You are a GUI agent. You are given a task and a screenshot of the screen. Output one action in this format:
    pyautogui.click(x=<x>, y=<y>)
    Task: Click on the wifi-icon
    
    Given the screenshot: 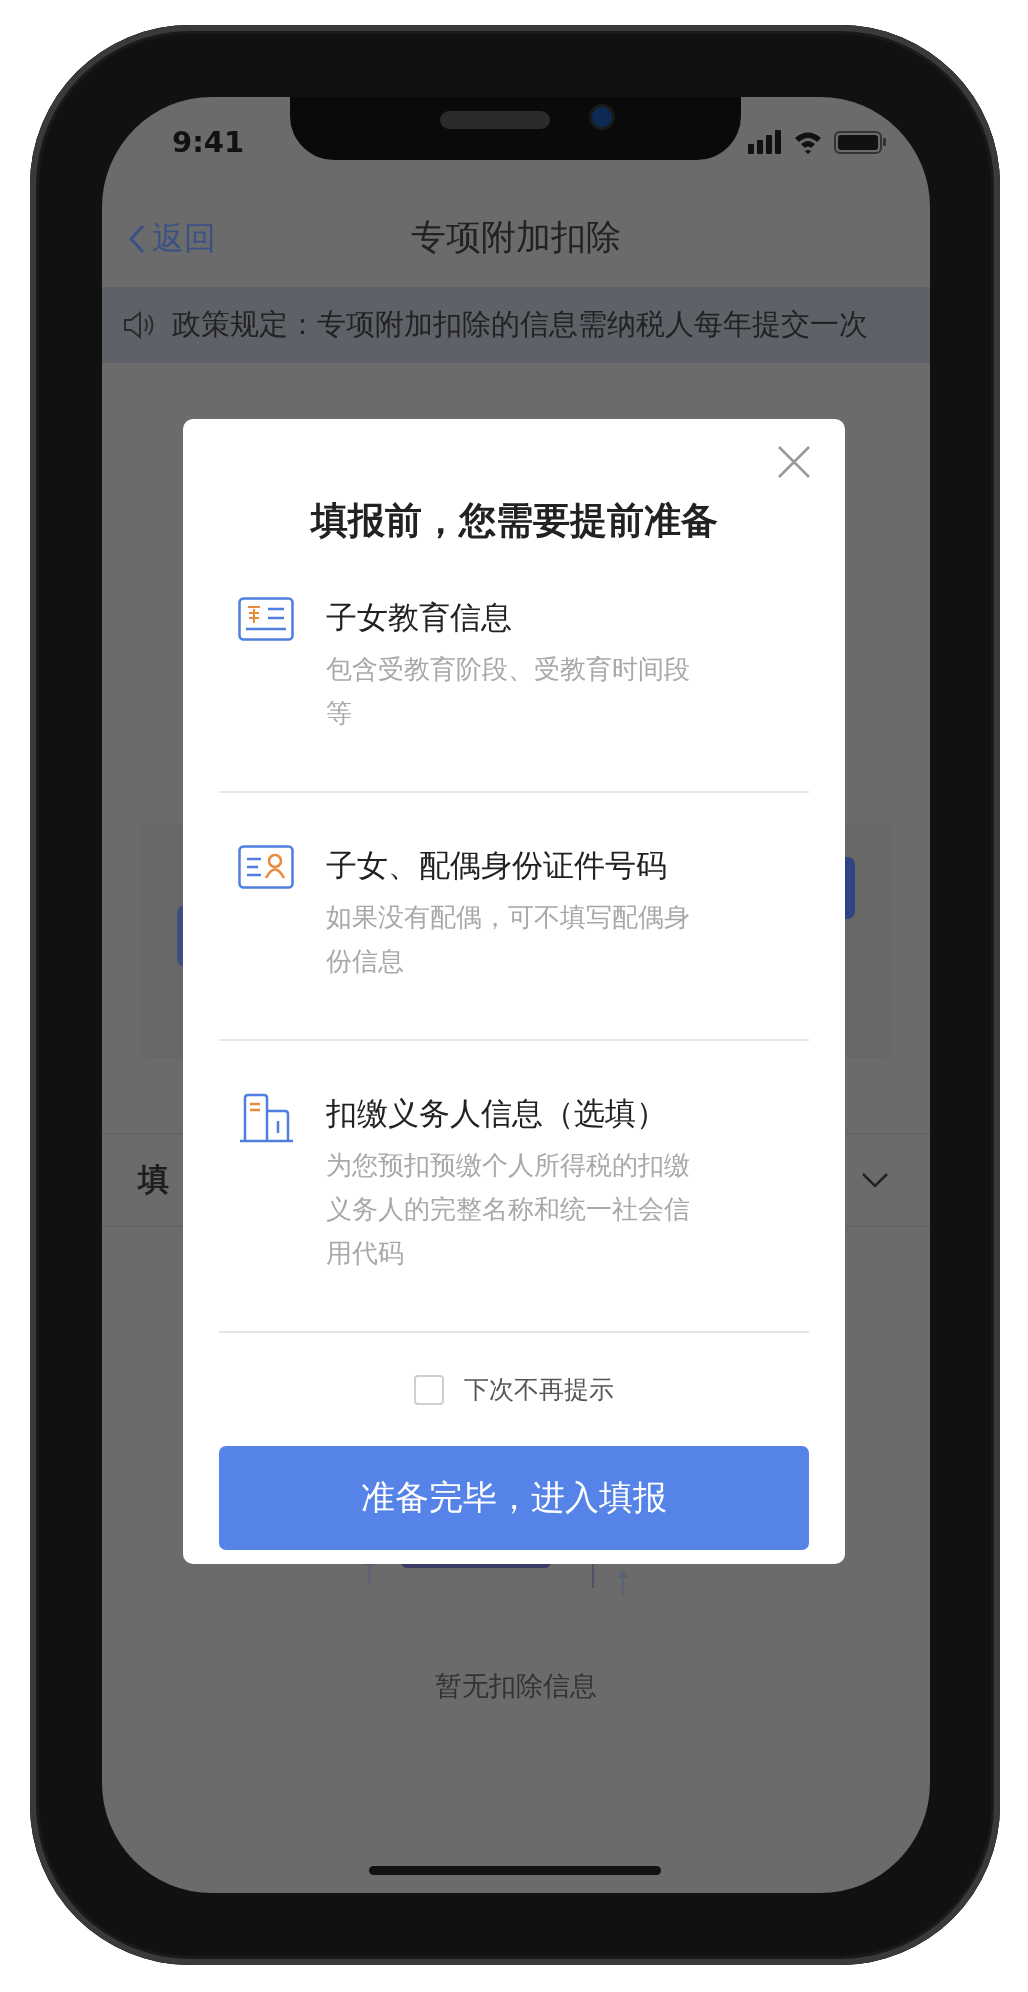 What is the action you would take?
    pyautogui.click(x=808, y=142)
    